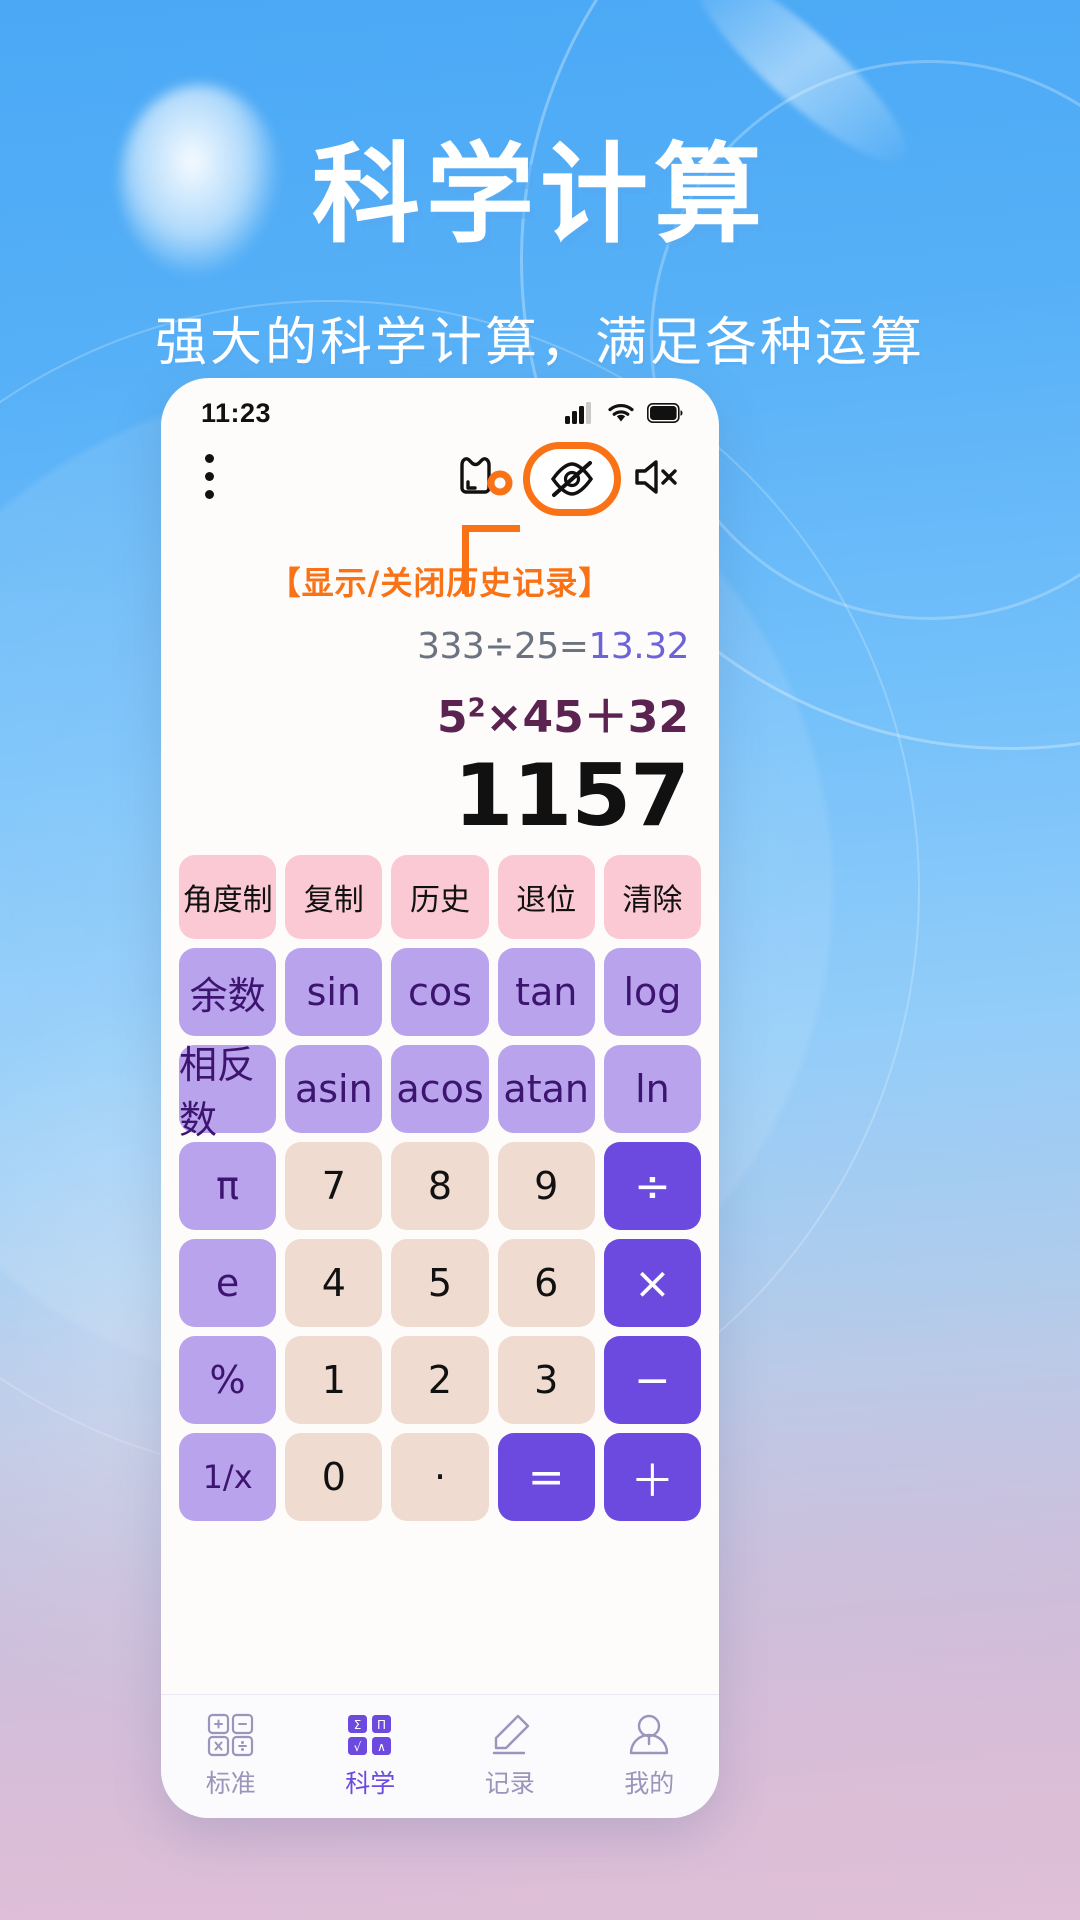 The height and width of the screenshot is (1920, 1080). Describe the element at coordinates (509, 1783) in the screenshot. I see `nav-label-records: 记录` at that location.